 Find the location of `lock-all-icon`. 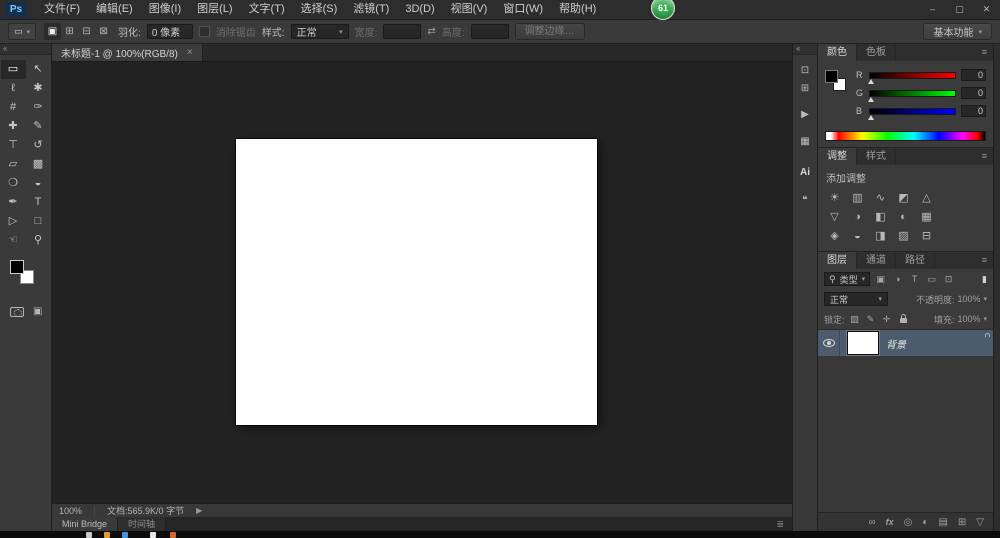

lock-all-icon is located at coordinates (903, 318).